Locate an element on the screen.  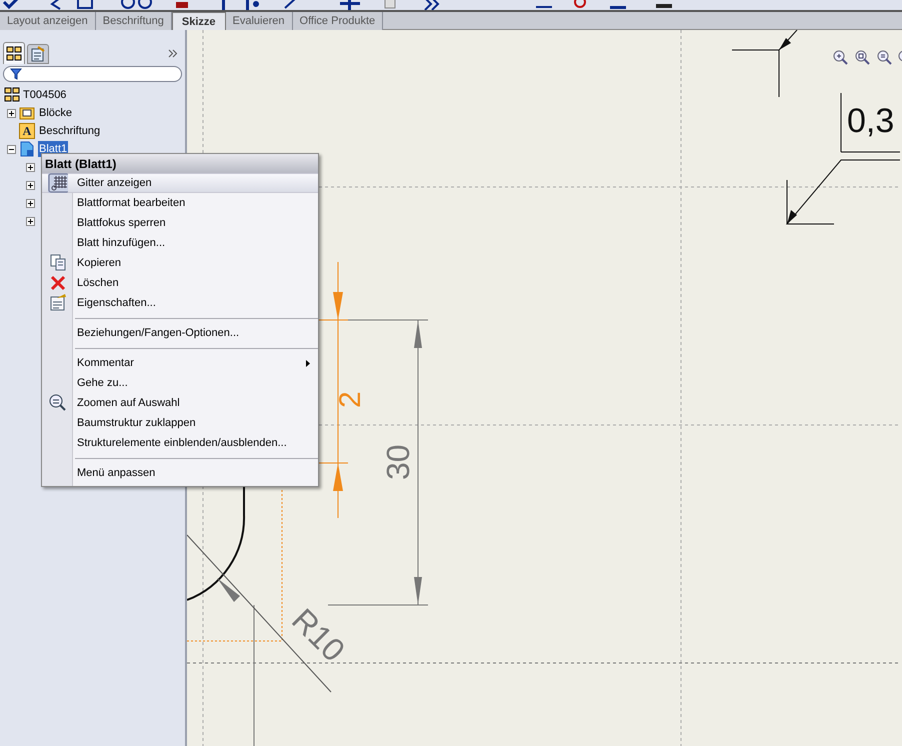
grid-icon is located at coordinates (58, 183).